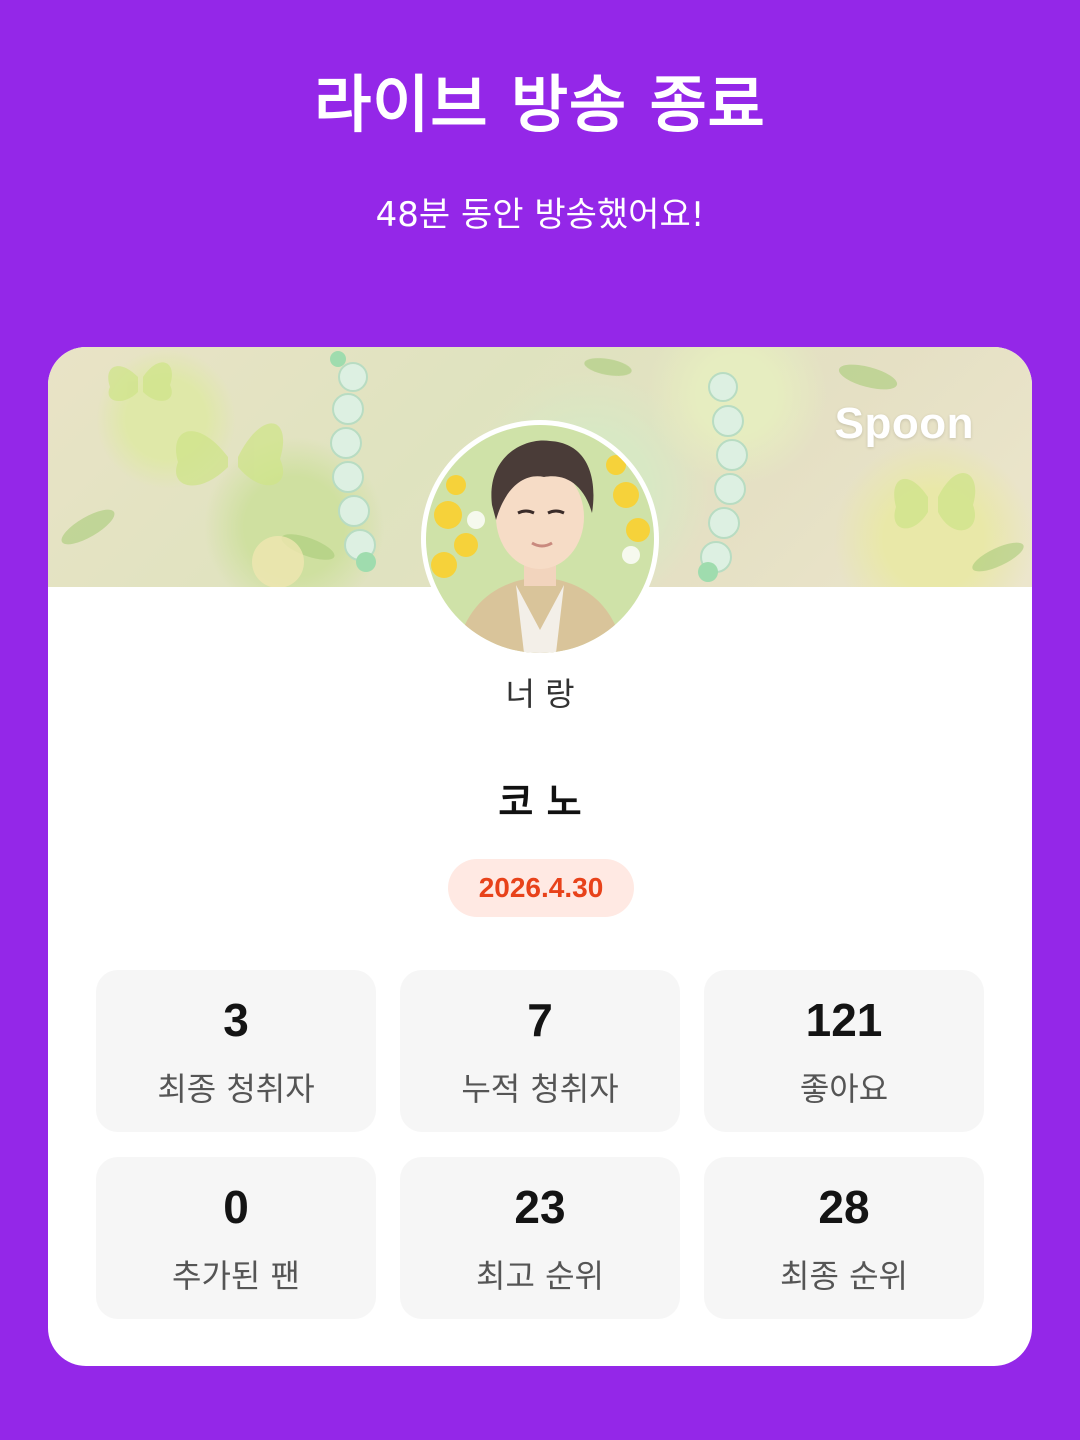  Describe the element at coordinates (844, 1020) in the screenshot. I see `stat-value: 121` at that location.